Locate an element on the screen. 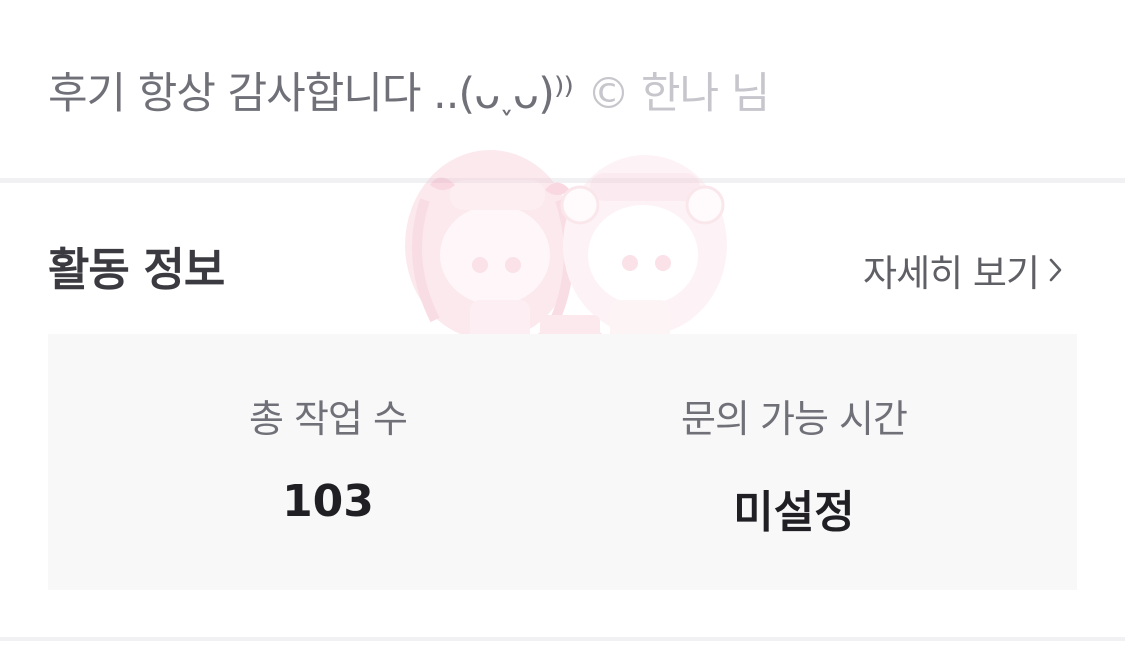 The height and width of the screenshot is (653, 1125). chevron-right-icon is located at coordinates (1055, 270).